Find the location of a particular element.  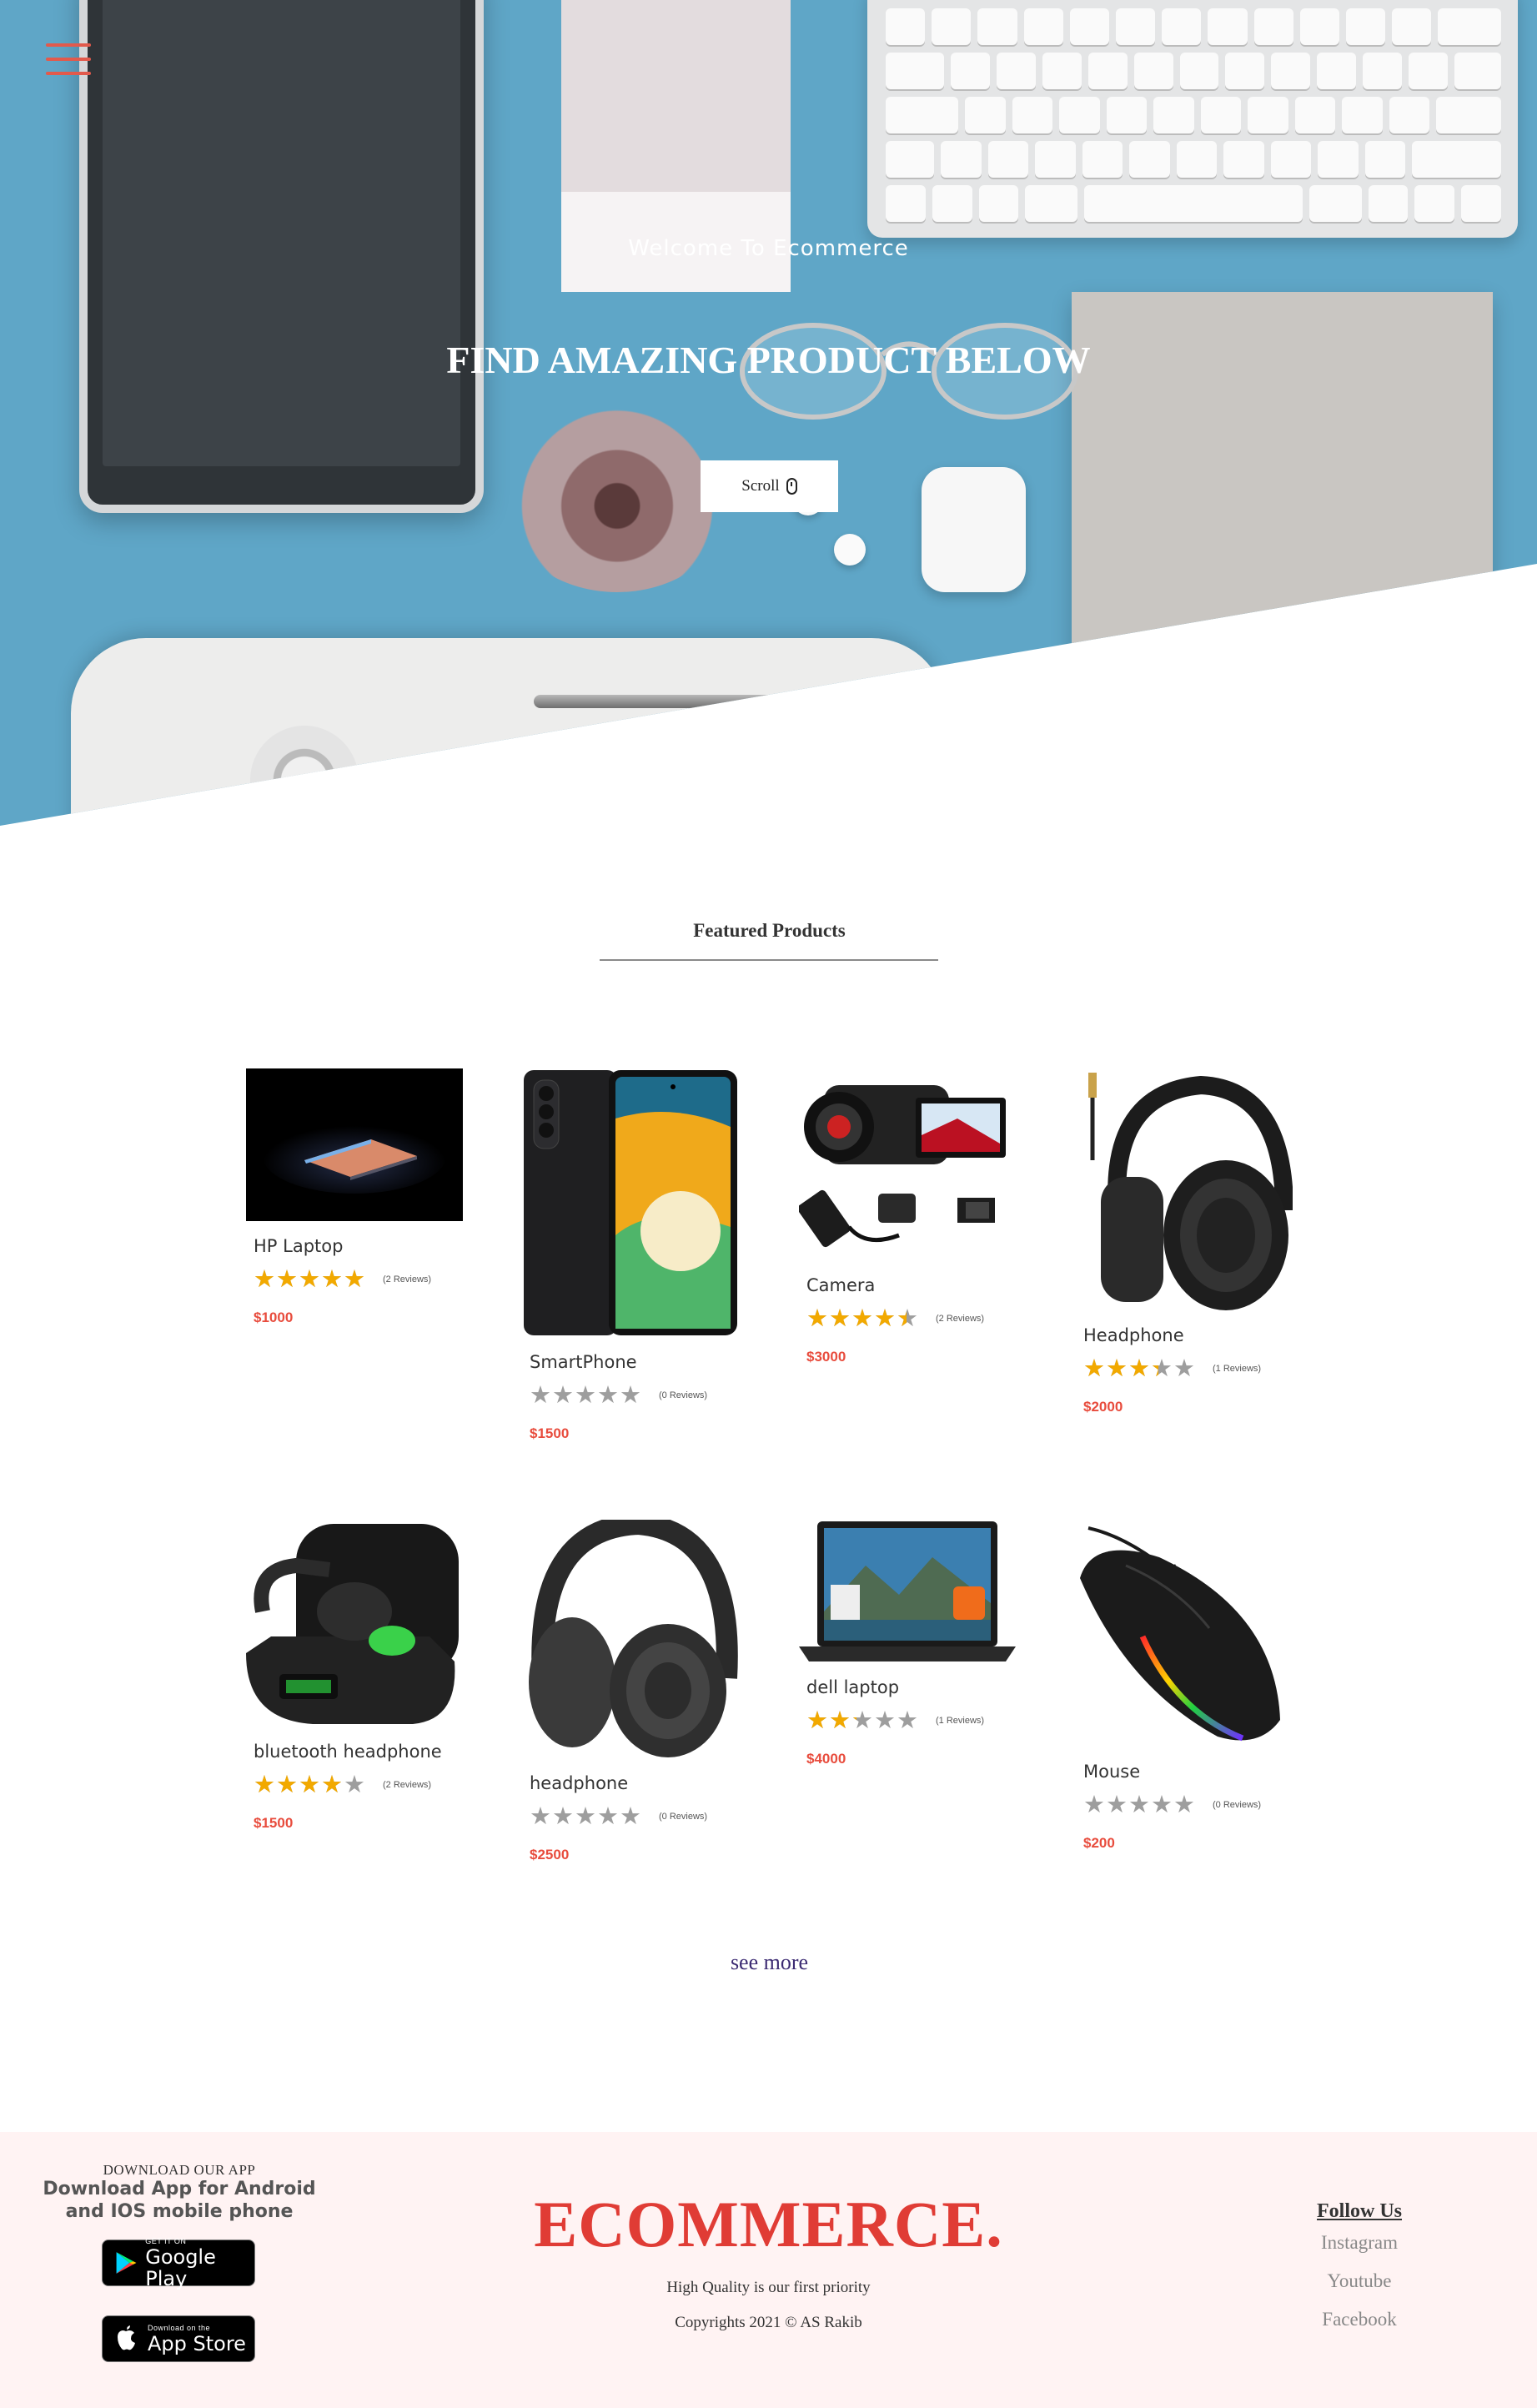

product-name: headphone is located at coordinates (579, 1783).